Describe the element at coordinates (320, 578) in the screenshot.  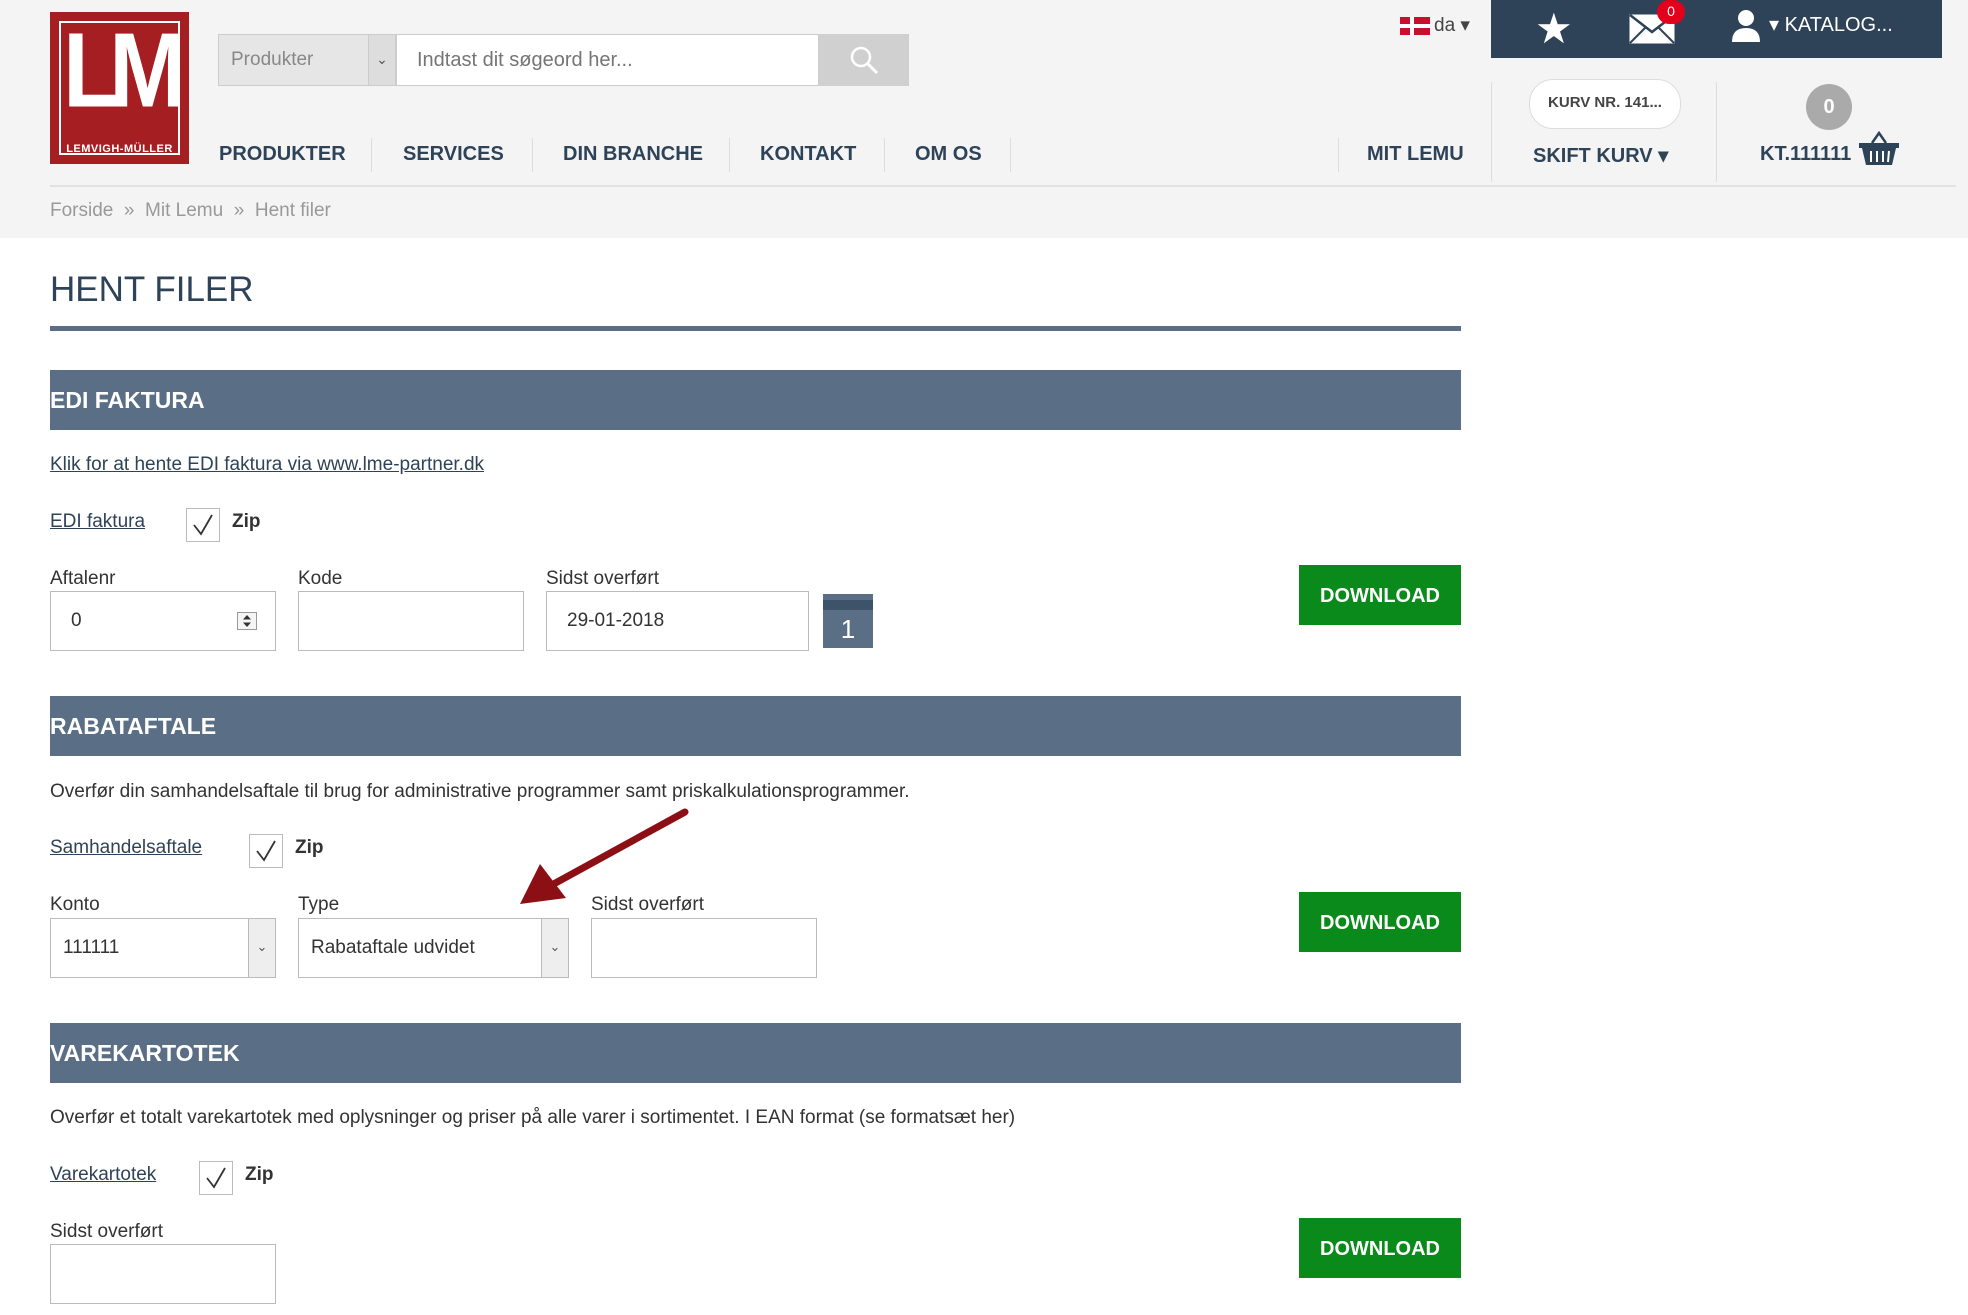
I see `kode-label: Kode` at that location.